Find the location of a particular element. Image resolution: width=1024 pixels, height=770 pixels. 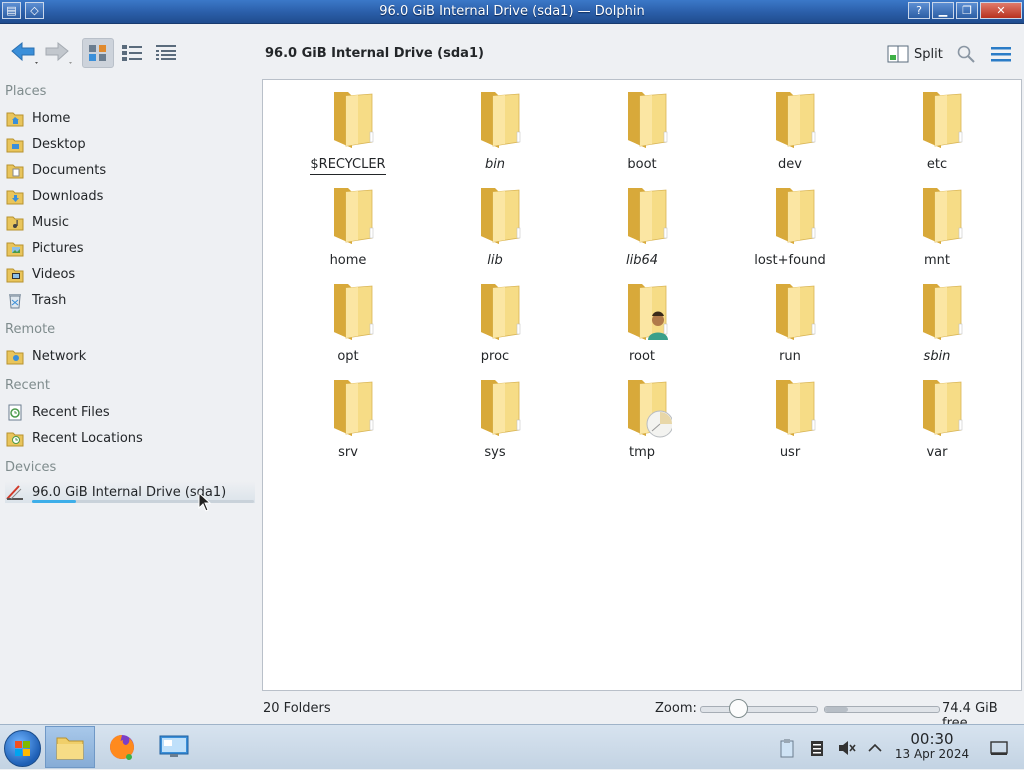

folder-name-text: dev is located at coordinates (790, 164).